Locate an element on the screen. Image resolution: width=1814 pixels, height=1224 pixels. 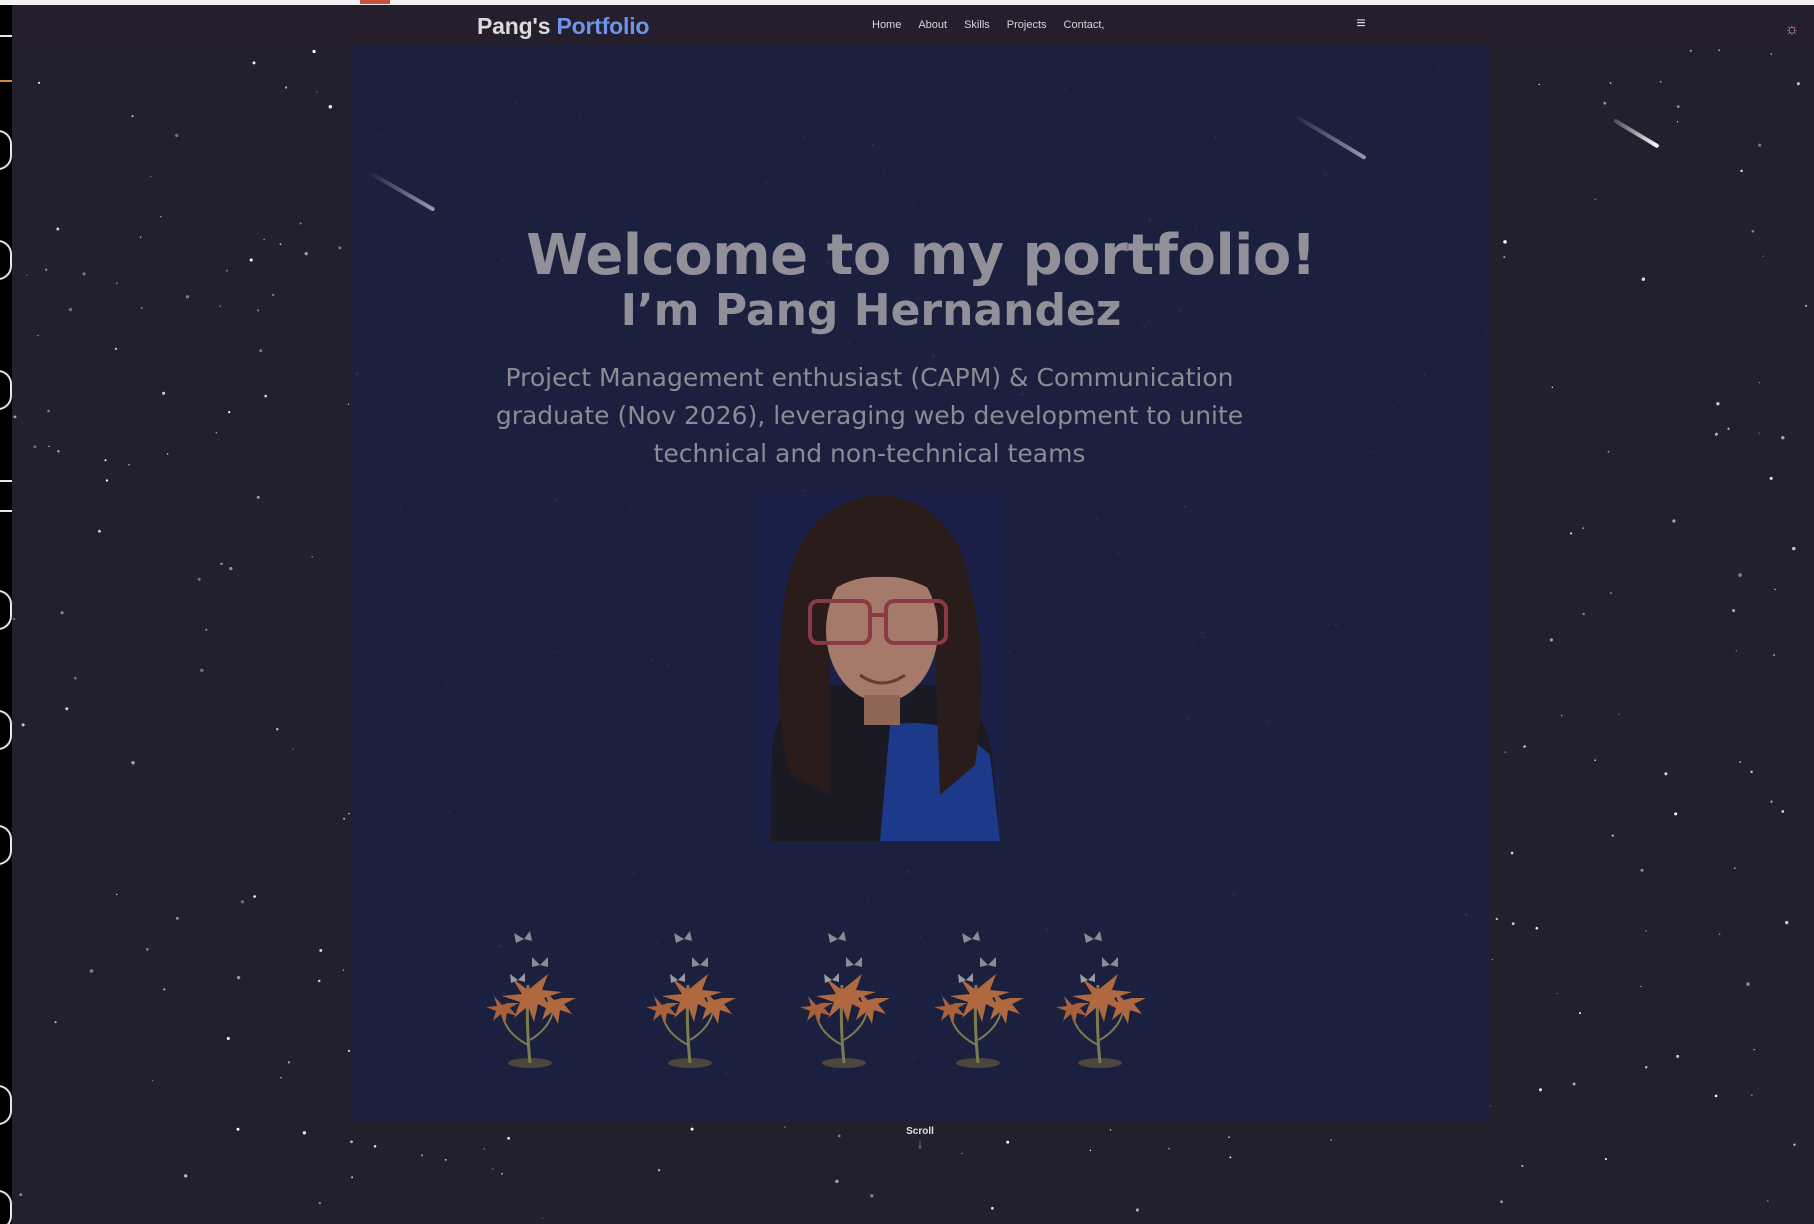
nav-link-home: Home is located at coordinates (886, 25).